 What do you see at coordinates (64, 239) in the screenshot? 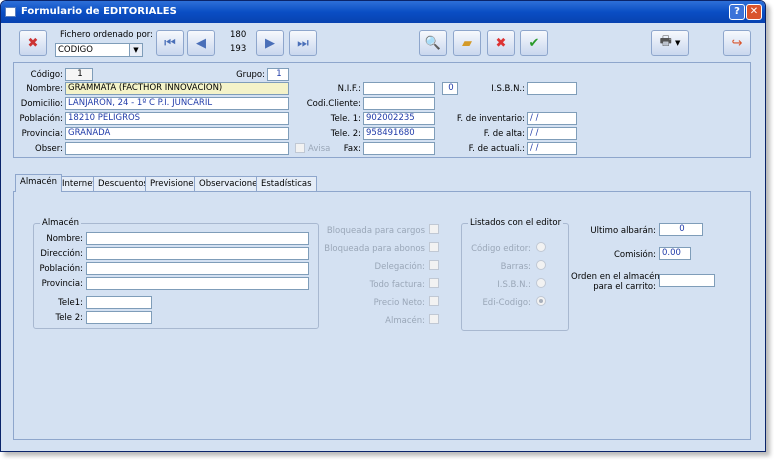
I see `alm-nombre-label: Nombre:` at bounding box center [64, 239].